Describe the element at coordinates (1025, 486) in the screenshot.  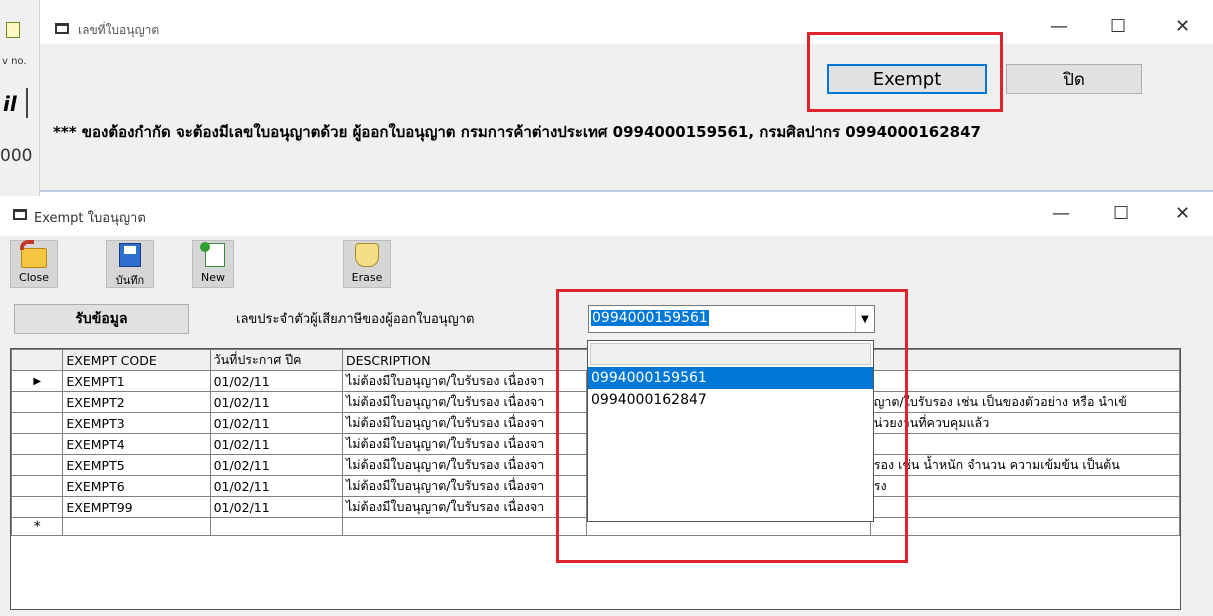
I see `cell-description-continued: รง` at that location.